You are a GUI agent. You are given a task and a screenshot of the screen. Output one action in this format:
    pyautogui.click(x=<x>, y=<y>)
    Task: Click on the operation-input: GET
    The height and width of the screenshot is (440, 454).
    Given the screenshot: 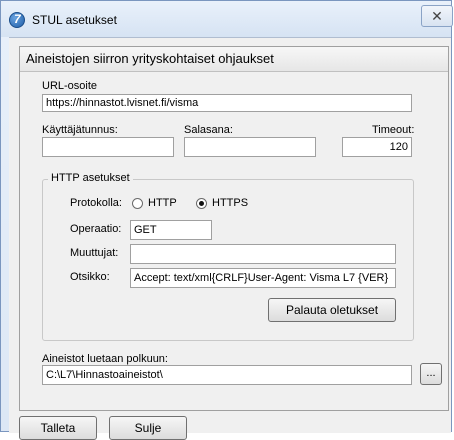 What is the action you would take?
    pyautogui.click(x=171, y=230)
    